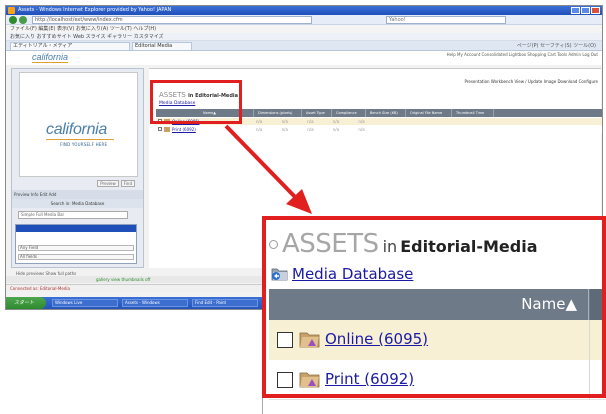 Image resolution: width=606 pixels, height=414 pixels. I want to click on ie-icon, so click(11, 10).